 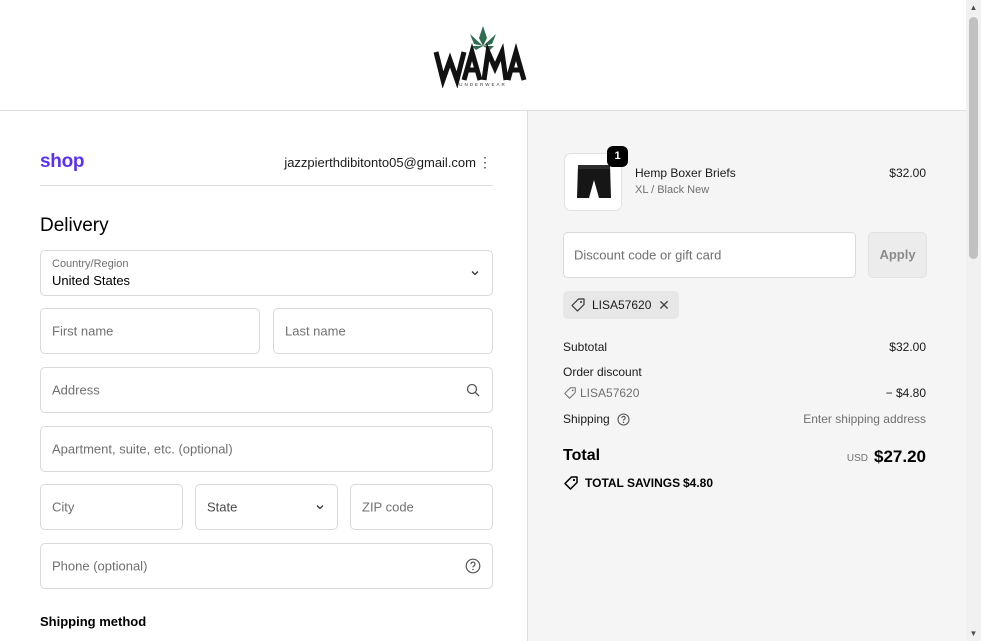 What do you see at coordinates (266, 507) in the screenshot?
I see `state-select: State` at bounding box center [266, 507].